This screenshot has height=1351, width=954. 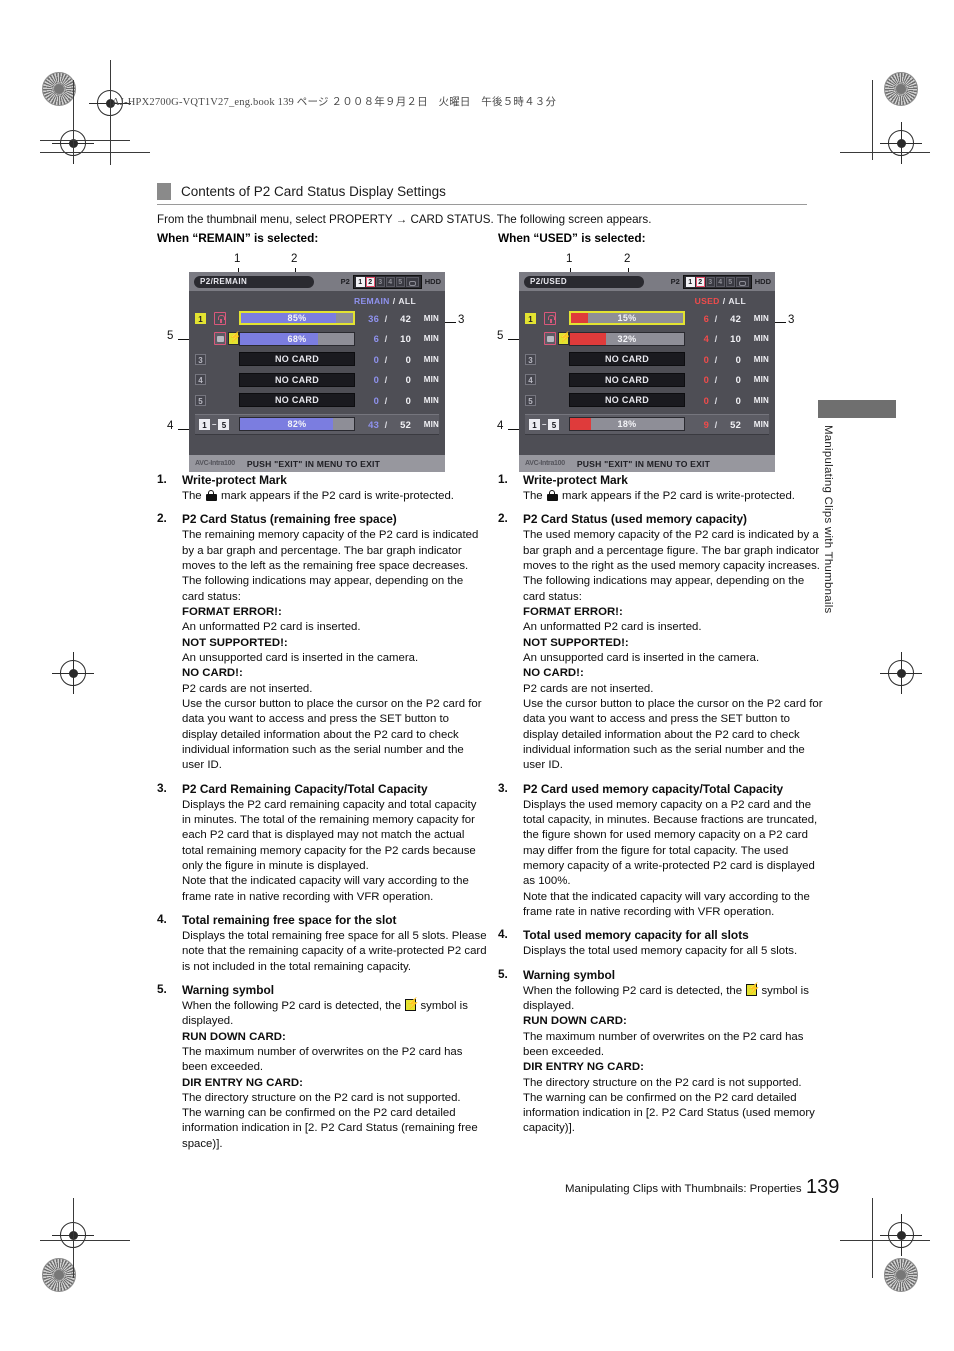 What do you see at coordinates (162, 787) in the screenshot?
I see `left-item-3-number: 3.` at bounding box center [162, 787].